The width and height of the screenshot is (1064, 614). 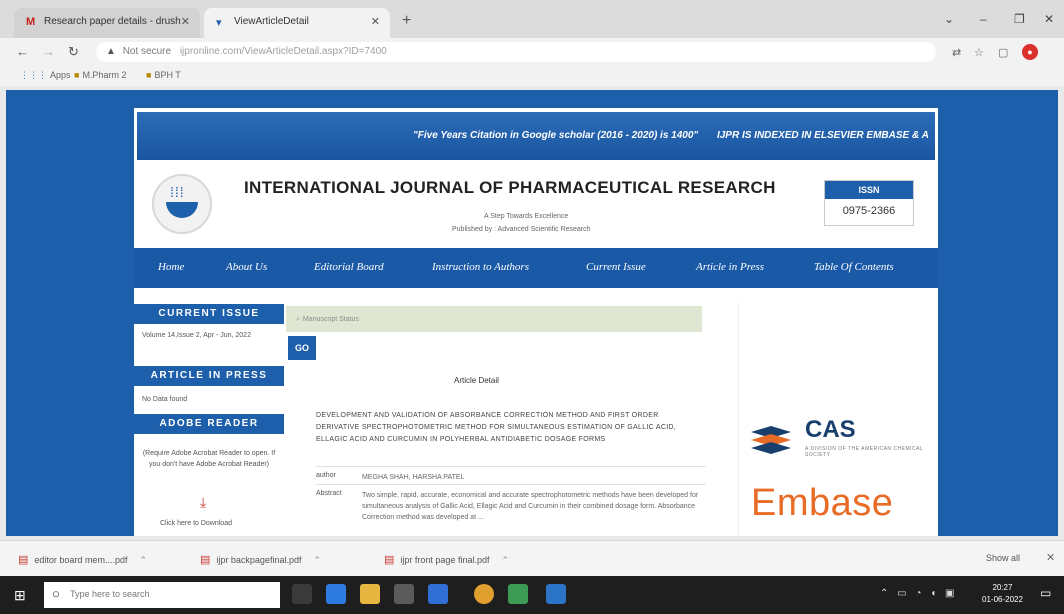 What do you see at coordinates (111, 51) in the screenshot?
I see `warning-icon: ▲` at bounding box center [111, 51].